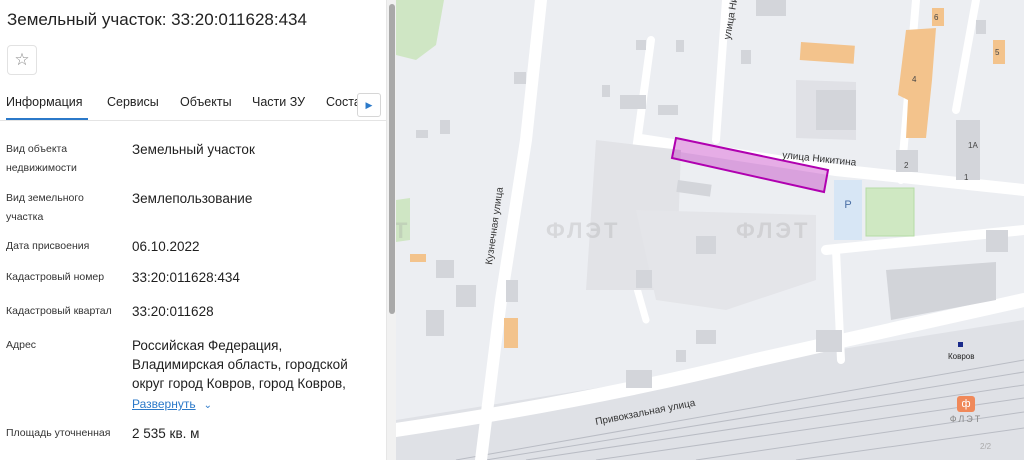 The width and height of the screenshot is (1024, 460). I want to click on field-value: 33:20:011628, so click(173, 311).